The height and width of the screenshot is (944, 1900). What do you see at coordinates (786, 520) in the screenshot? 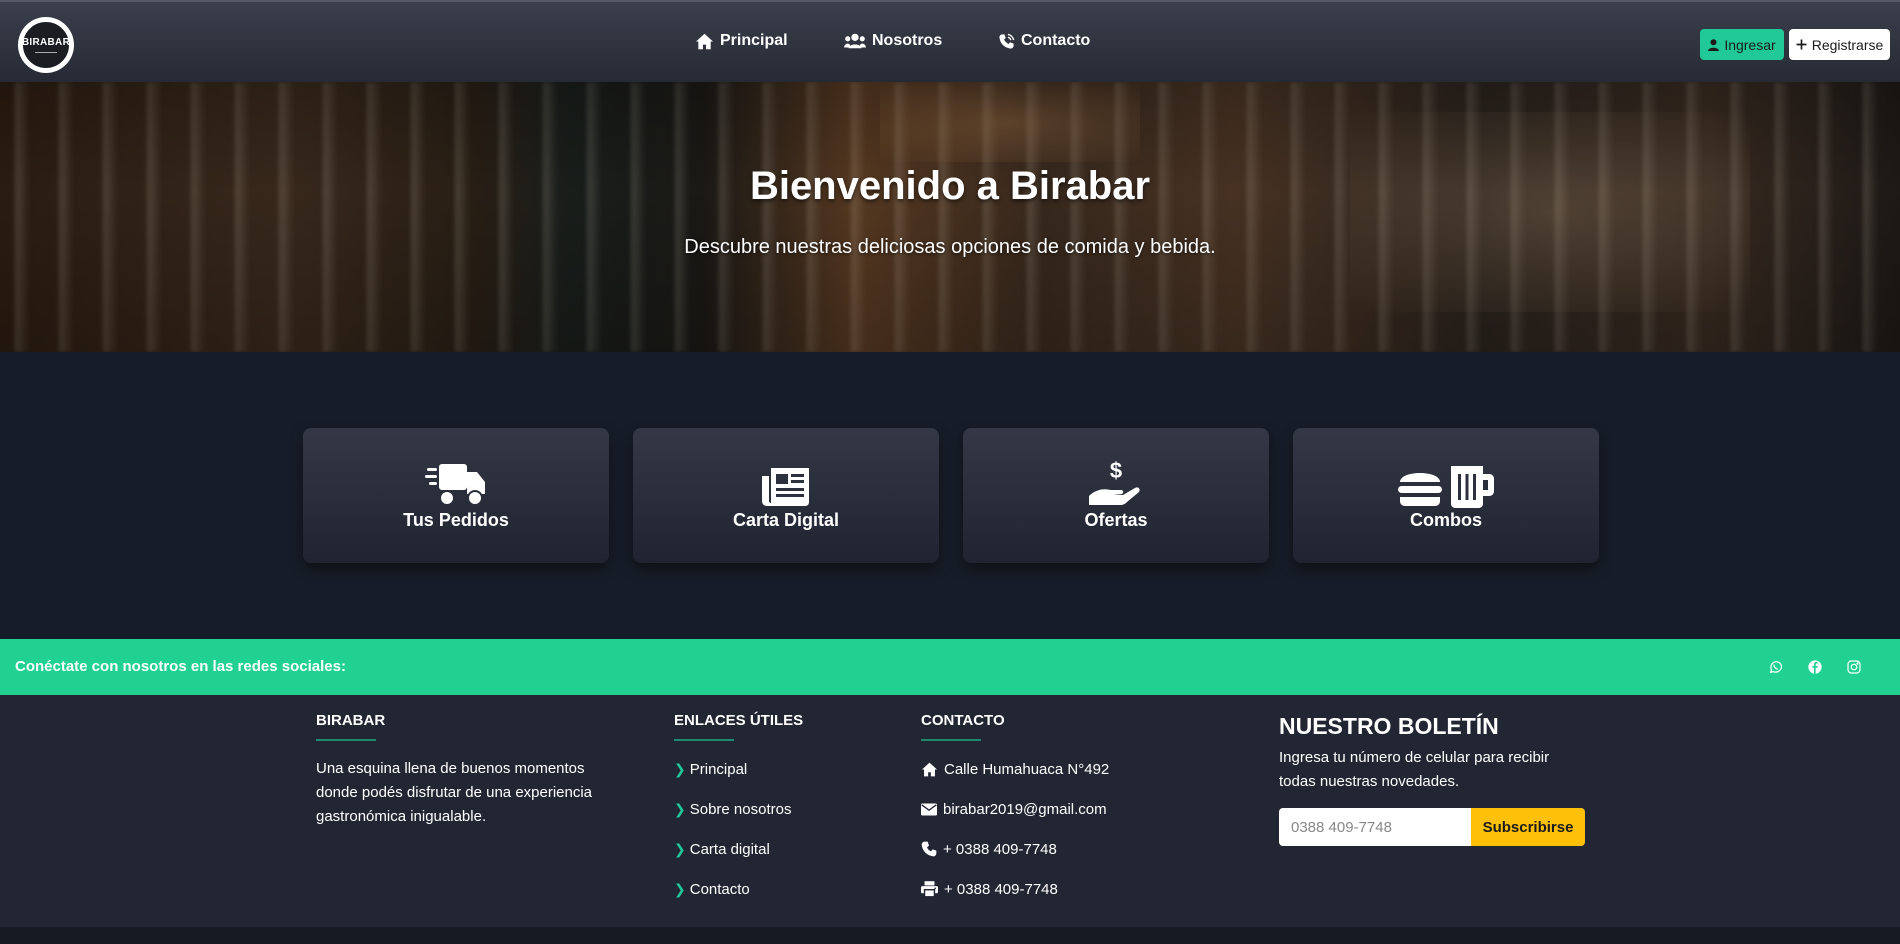
I see `card-label: Carta Digital` at bounding box center [786, 520].